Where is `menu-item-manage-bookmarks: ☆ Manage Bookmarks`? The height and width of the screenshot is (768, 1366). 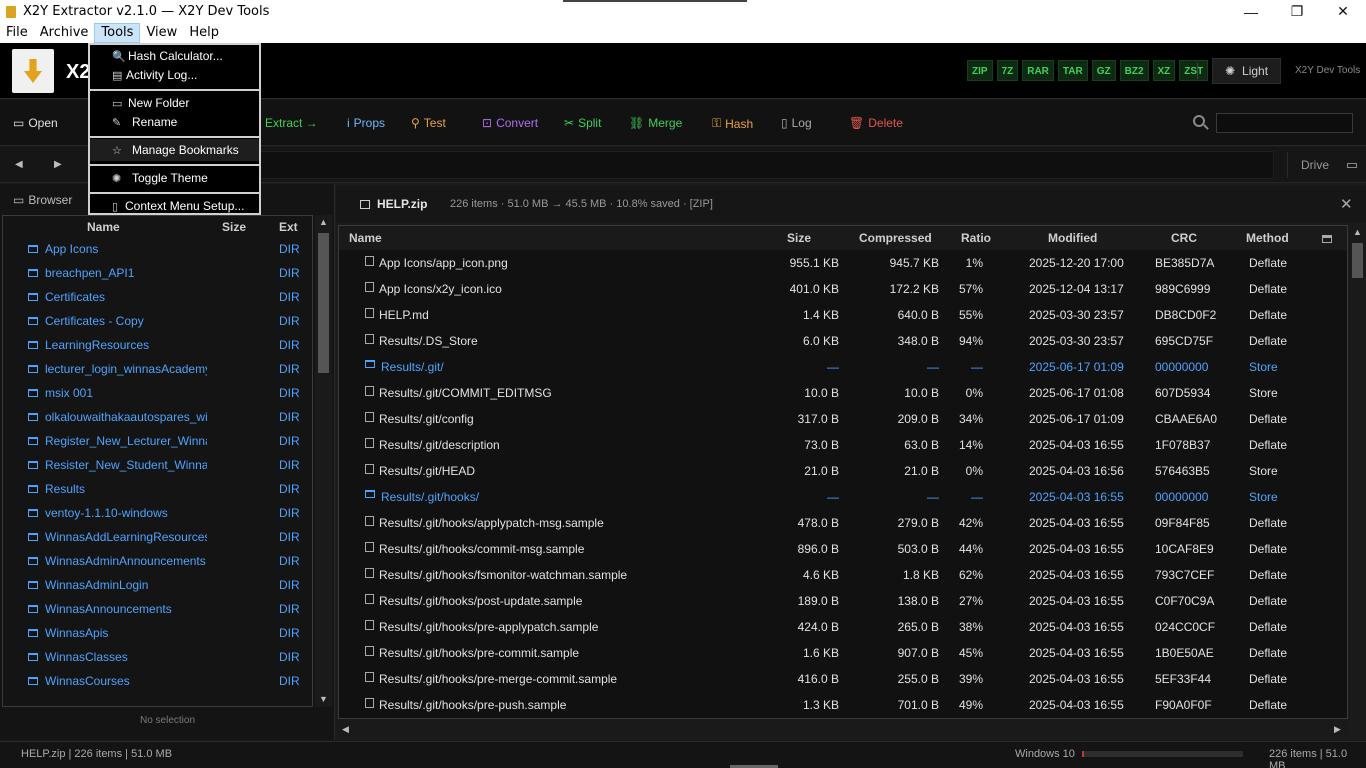 menu-item-manage-bookmarks: ☆ Manage Bookmarks is located at coordinates (174, 150).